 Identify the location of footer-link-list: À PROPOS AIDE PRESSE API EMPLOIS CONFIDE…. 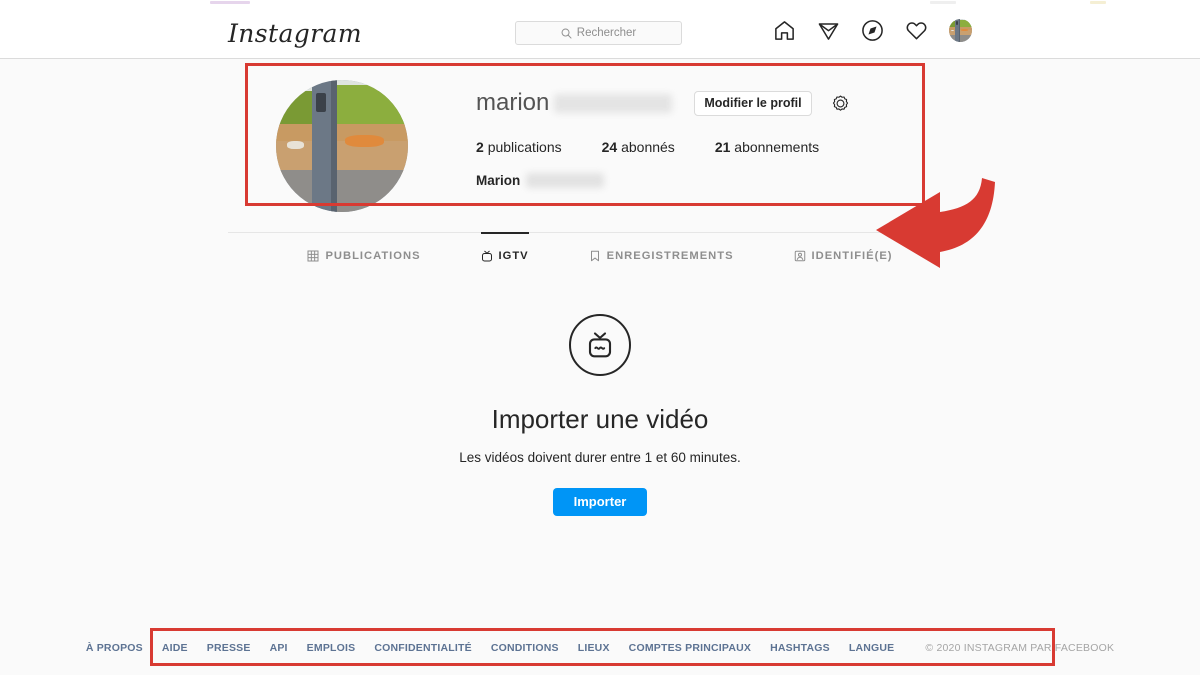
(490, 648).